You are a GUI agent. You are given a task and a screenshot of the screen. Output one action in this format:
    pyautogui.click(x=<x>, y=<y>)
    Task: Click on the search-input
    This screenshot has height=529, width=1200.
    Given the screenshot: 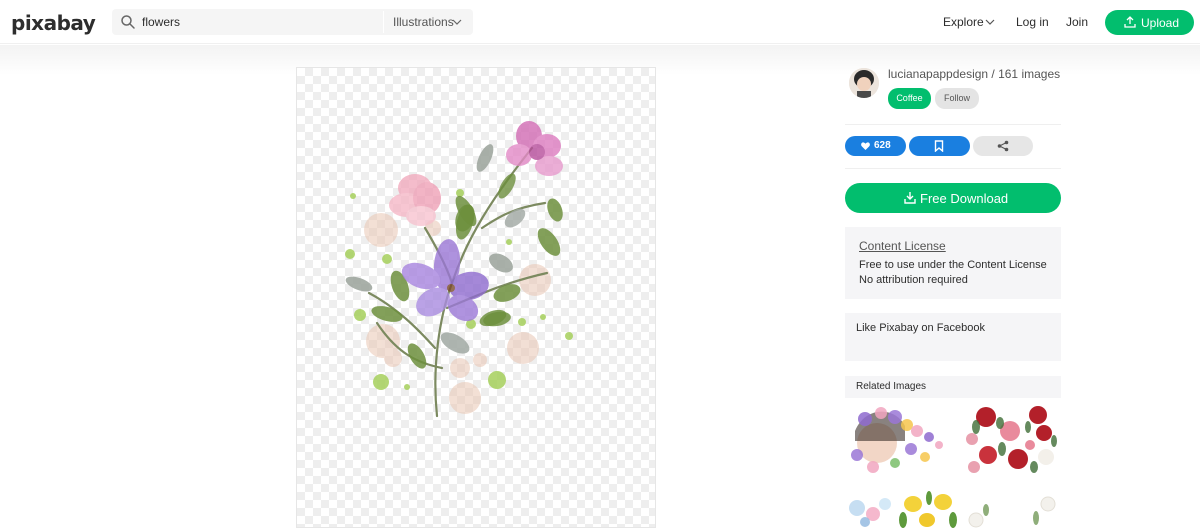 What is the action you would take?
    pyautogui.click(x=262, y=22)
    